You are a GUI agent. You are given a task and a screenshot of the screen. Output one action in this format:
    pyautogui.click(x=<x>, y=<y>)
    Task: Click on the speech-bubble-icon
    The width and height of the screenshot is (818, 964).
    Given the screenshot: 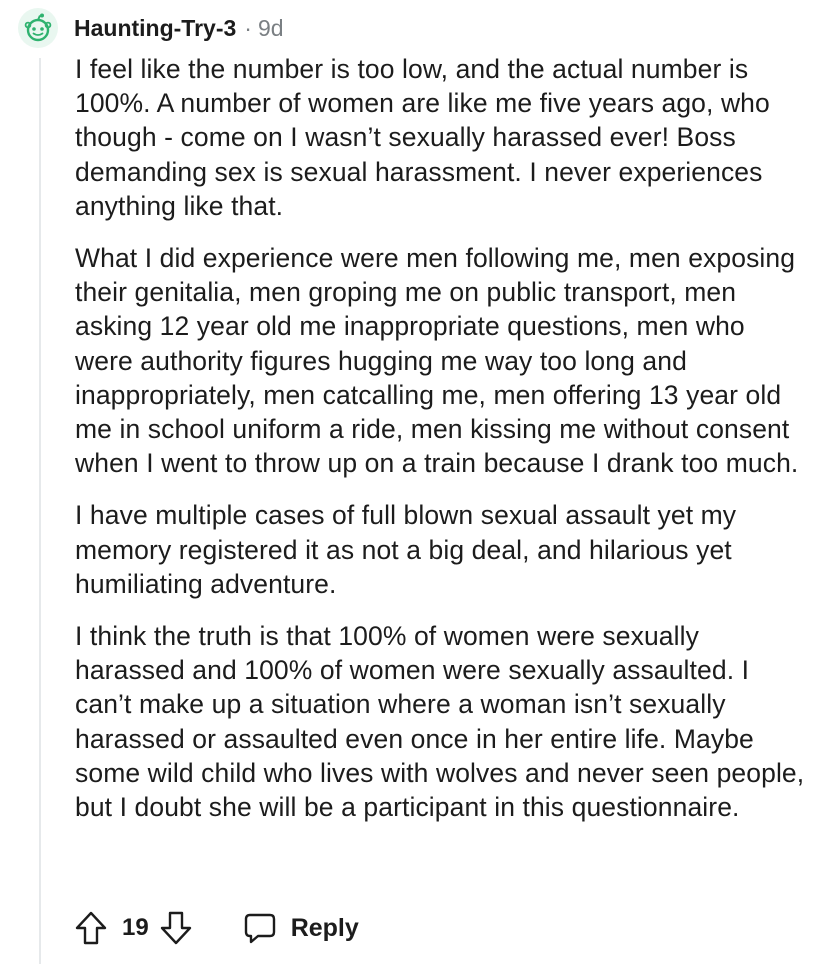 What is the action you would take?
    pyautogui.click(x=259, y=928)
    